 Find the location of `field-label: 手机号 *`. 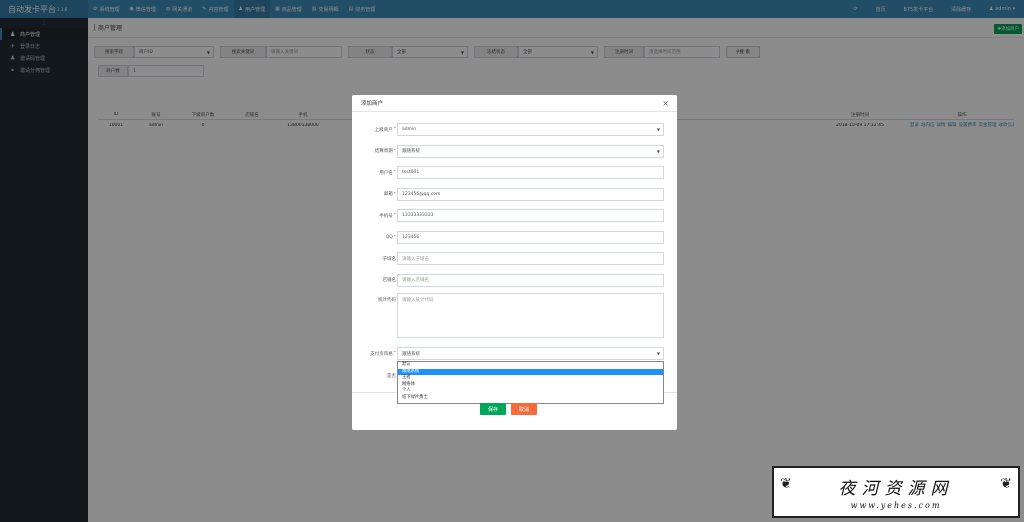

field-label: 手机号 * is located at coordinates (387, 215).